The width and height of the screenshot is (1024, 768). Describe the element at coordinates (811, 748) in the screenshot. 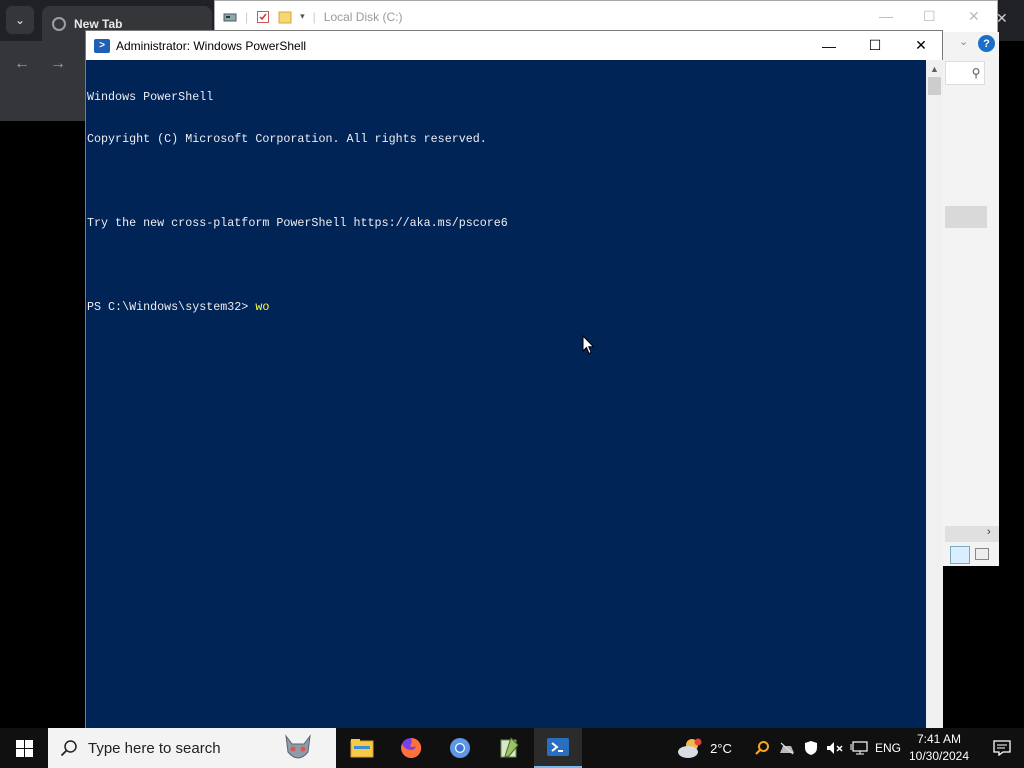

I see `security-shield-icon` at that location.